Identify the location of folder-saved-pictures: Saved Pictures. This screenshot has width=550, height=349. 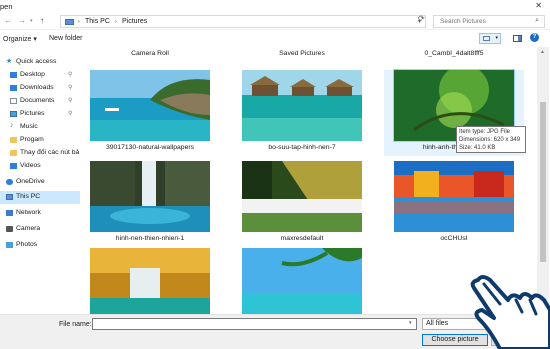
(302, 53).